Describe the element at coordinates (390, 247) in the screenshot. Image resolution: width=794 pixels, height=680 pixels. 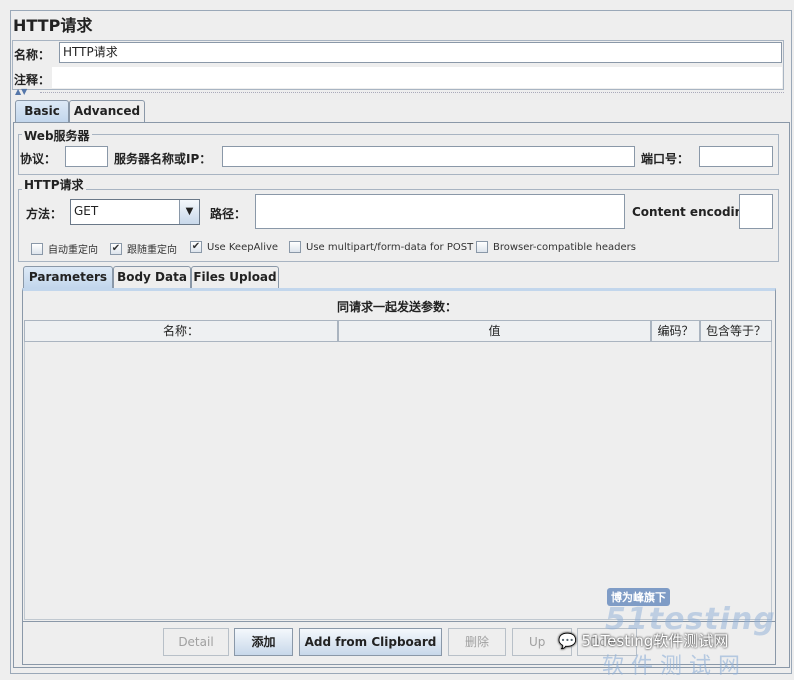
I see `checkbox-label: Use multipart/form-data for POST` at that location.